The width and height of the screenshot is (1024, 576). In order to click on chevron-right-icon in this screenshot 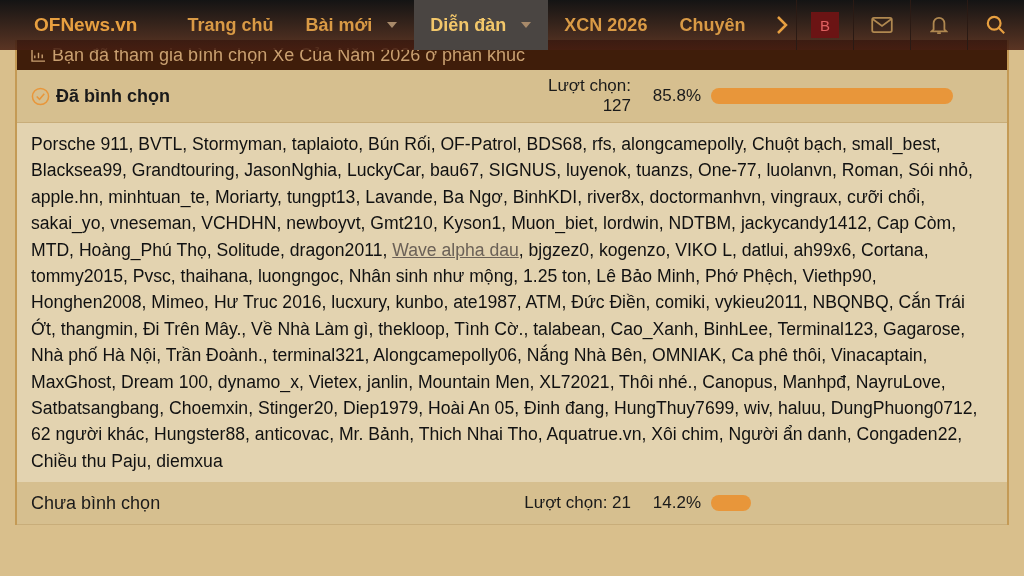, I will do `click(782, 25)`.